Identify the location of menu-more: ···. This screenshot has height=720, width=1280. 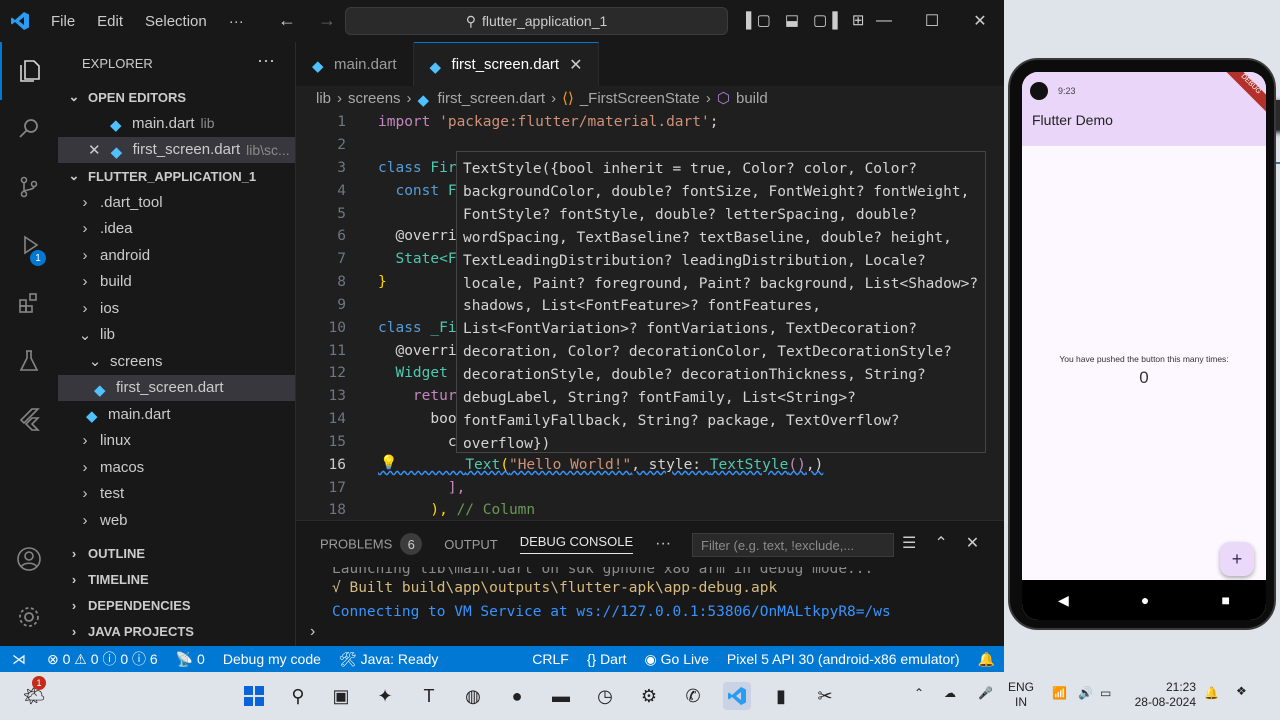
(236, 21).